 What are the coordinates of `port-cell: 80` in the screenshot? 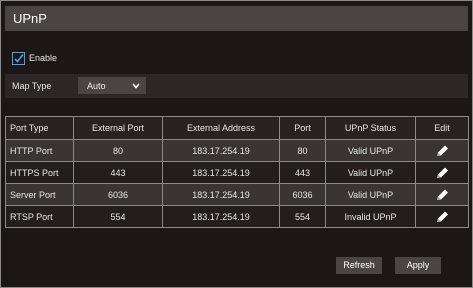 It's located at (302, 150).